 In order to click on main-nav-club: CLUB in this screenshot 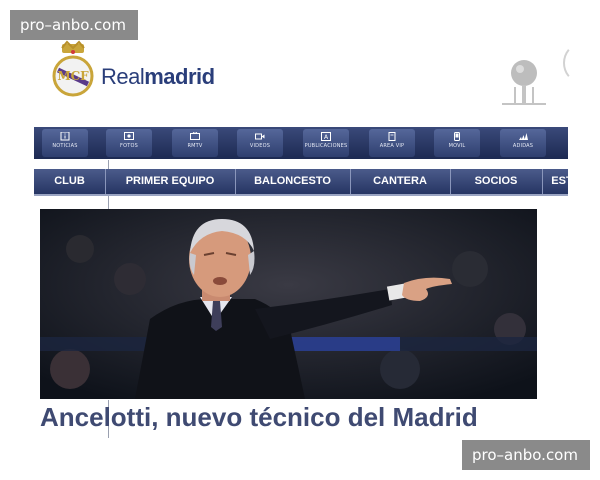, I will do `click(70, 181)`.